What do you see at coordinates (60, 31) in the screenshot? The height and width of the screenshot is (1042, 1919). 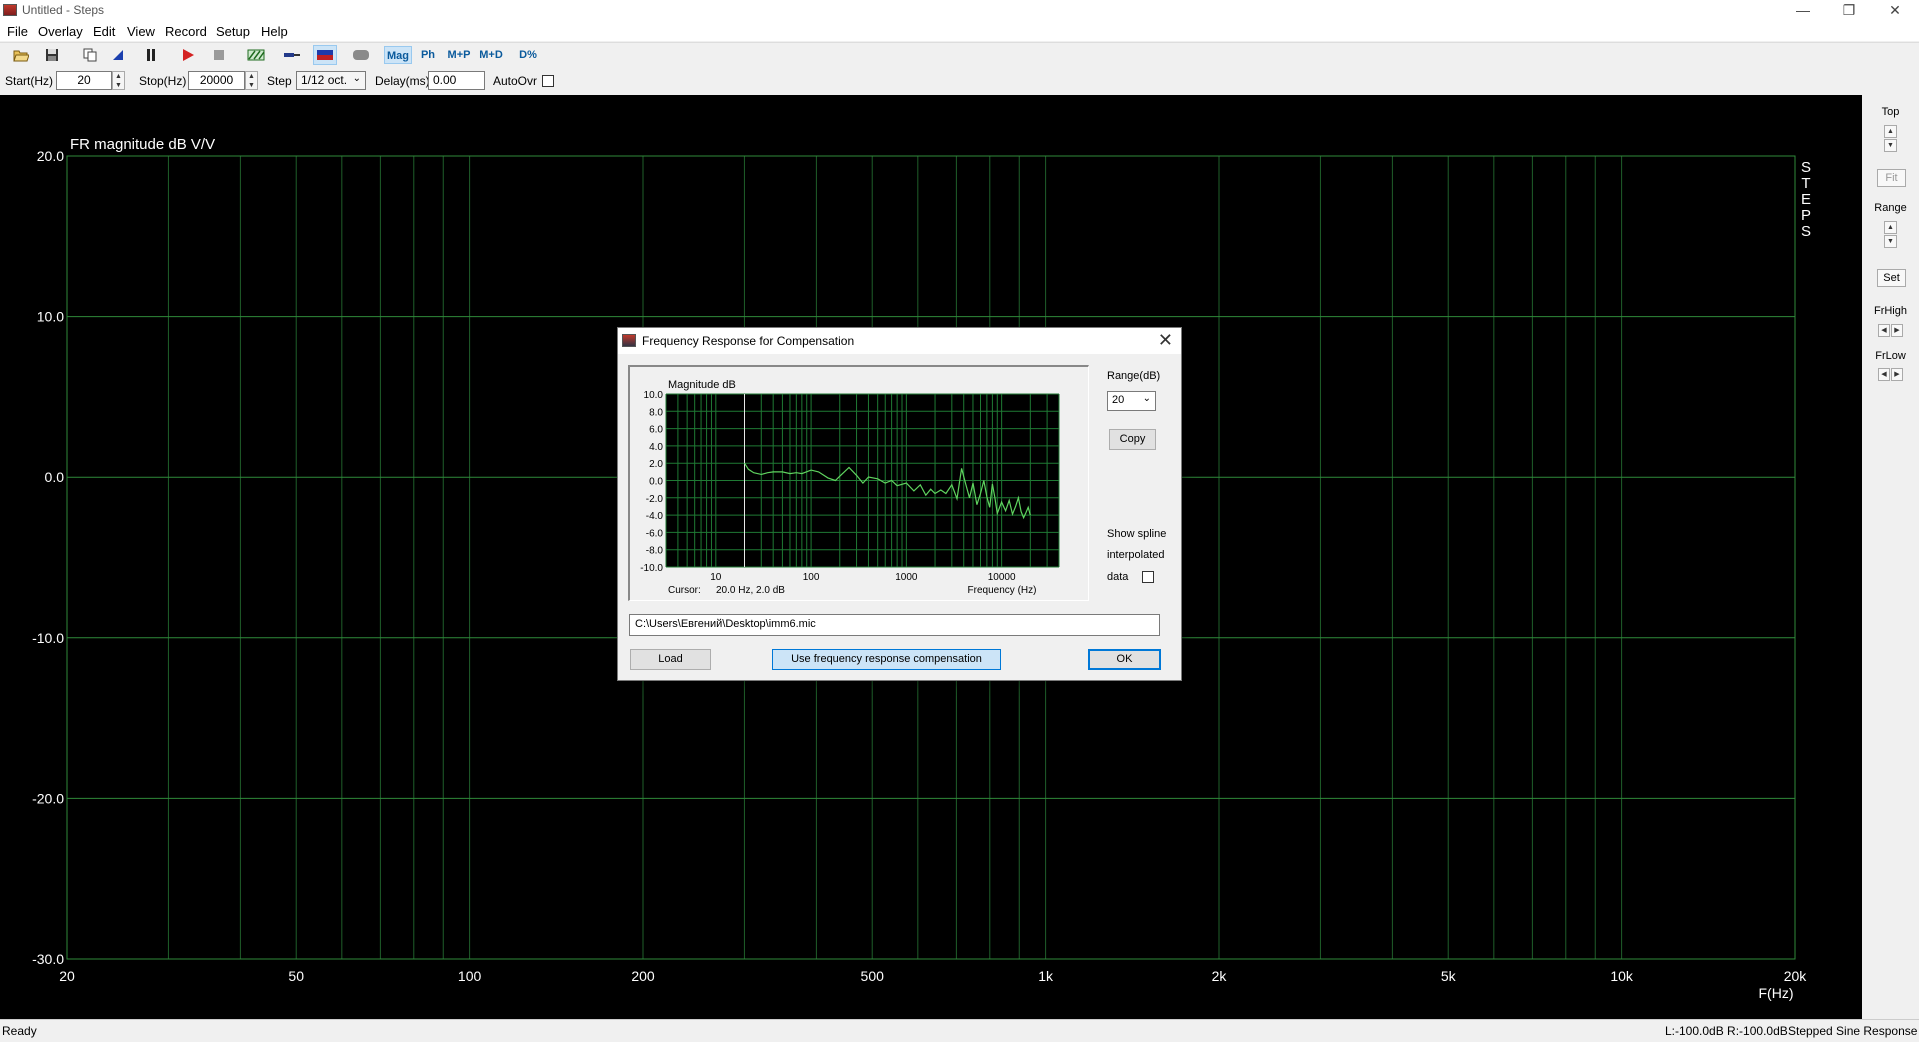 I see `menu-overlay: Overlay` at bounding box center [60, 31].